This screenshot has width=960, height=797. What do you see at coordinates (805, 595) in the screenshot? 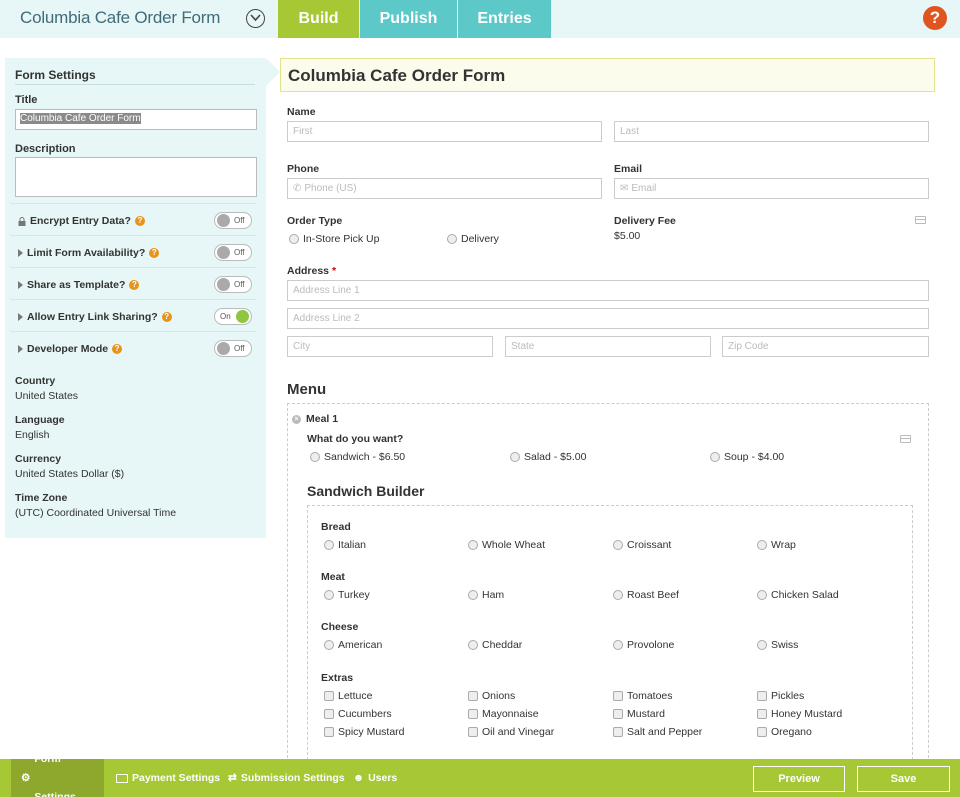
I see `radio-label: Chicken Salad` at bounding box center [805, 595].